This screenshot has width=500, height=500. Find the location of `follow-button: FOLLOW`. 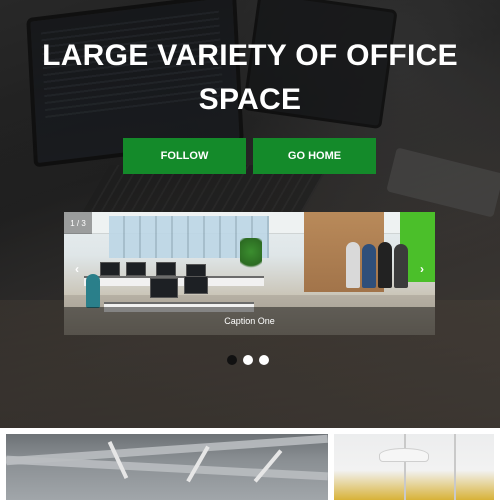

follow-button: FOLLOW is located at coordinates (184, 156).